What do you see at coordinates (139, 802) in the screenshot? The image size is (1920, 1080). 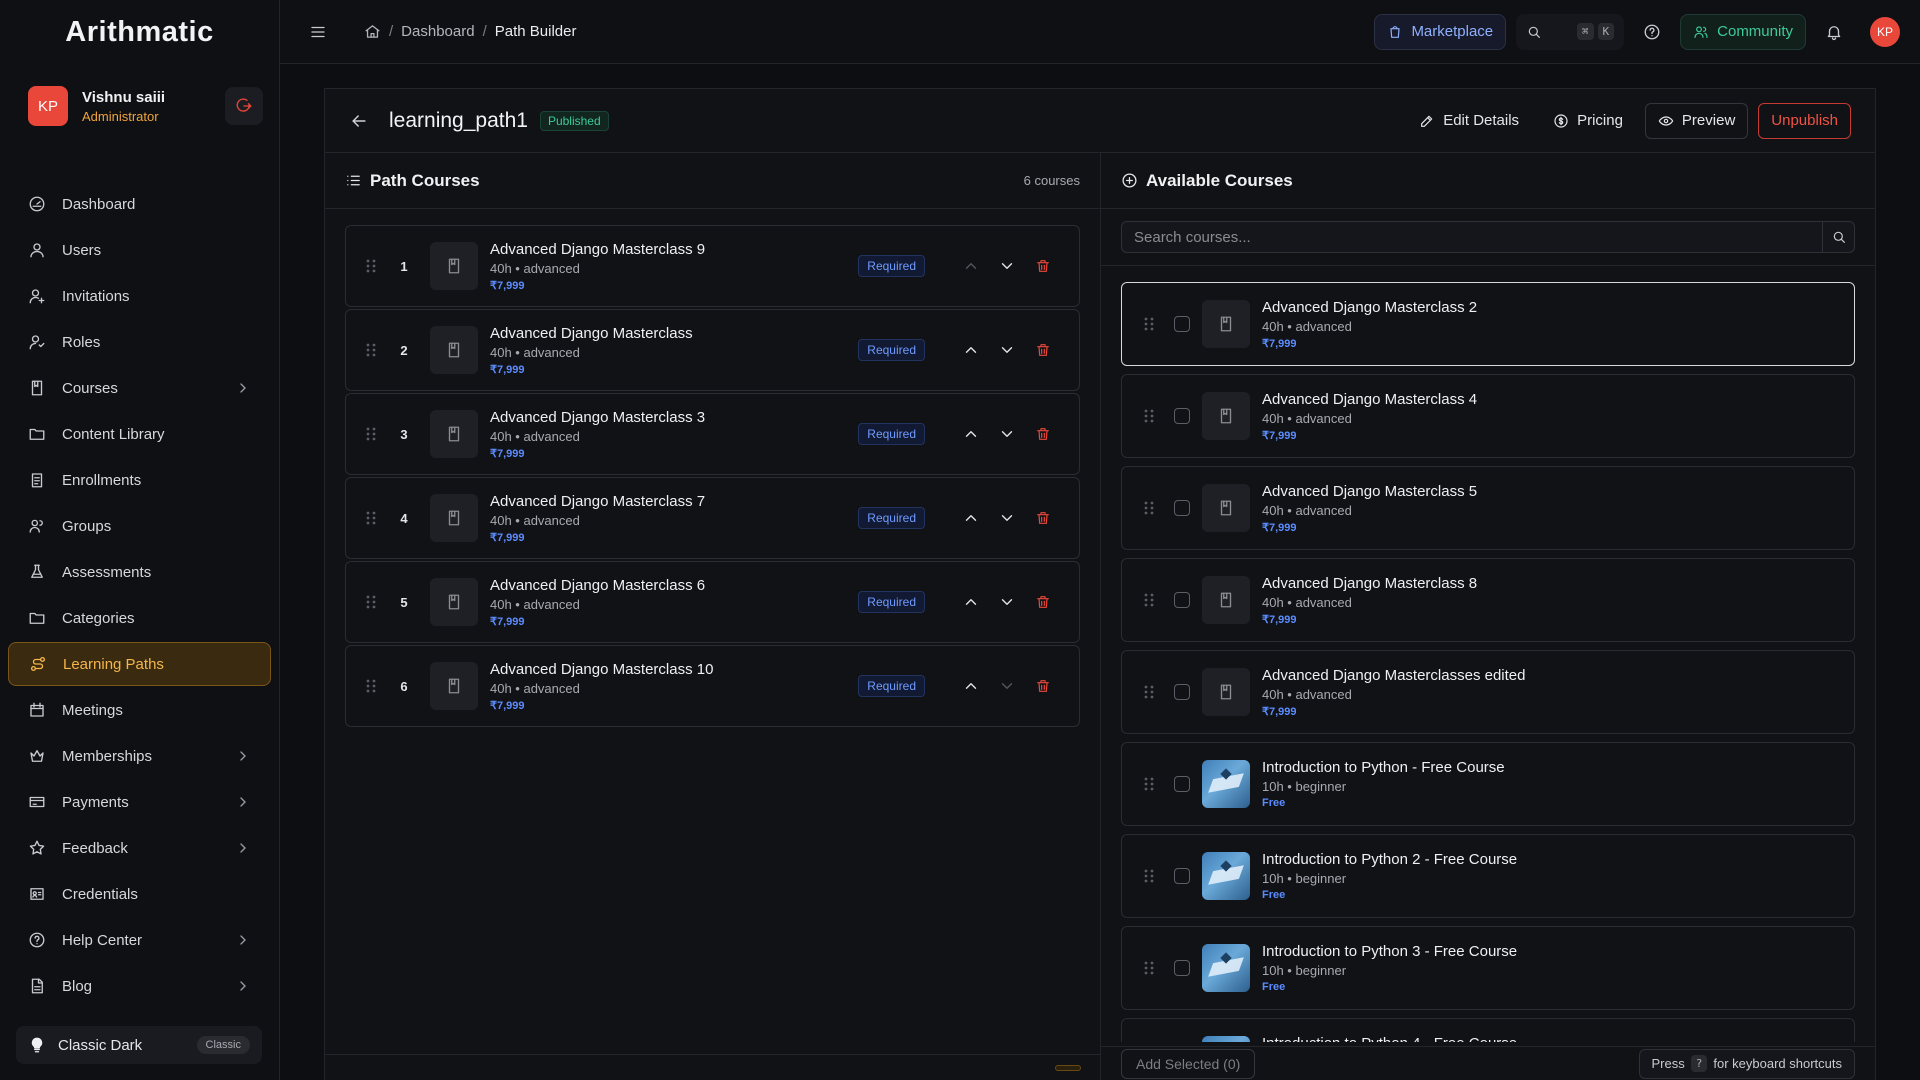 I see `sidebar-item-payments: Payments` at bounding box center [139, 802].